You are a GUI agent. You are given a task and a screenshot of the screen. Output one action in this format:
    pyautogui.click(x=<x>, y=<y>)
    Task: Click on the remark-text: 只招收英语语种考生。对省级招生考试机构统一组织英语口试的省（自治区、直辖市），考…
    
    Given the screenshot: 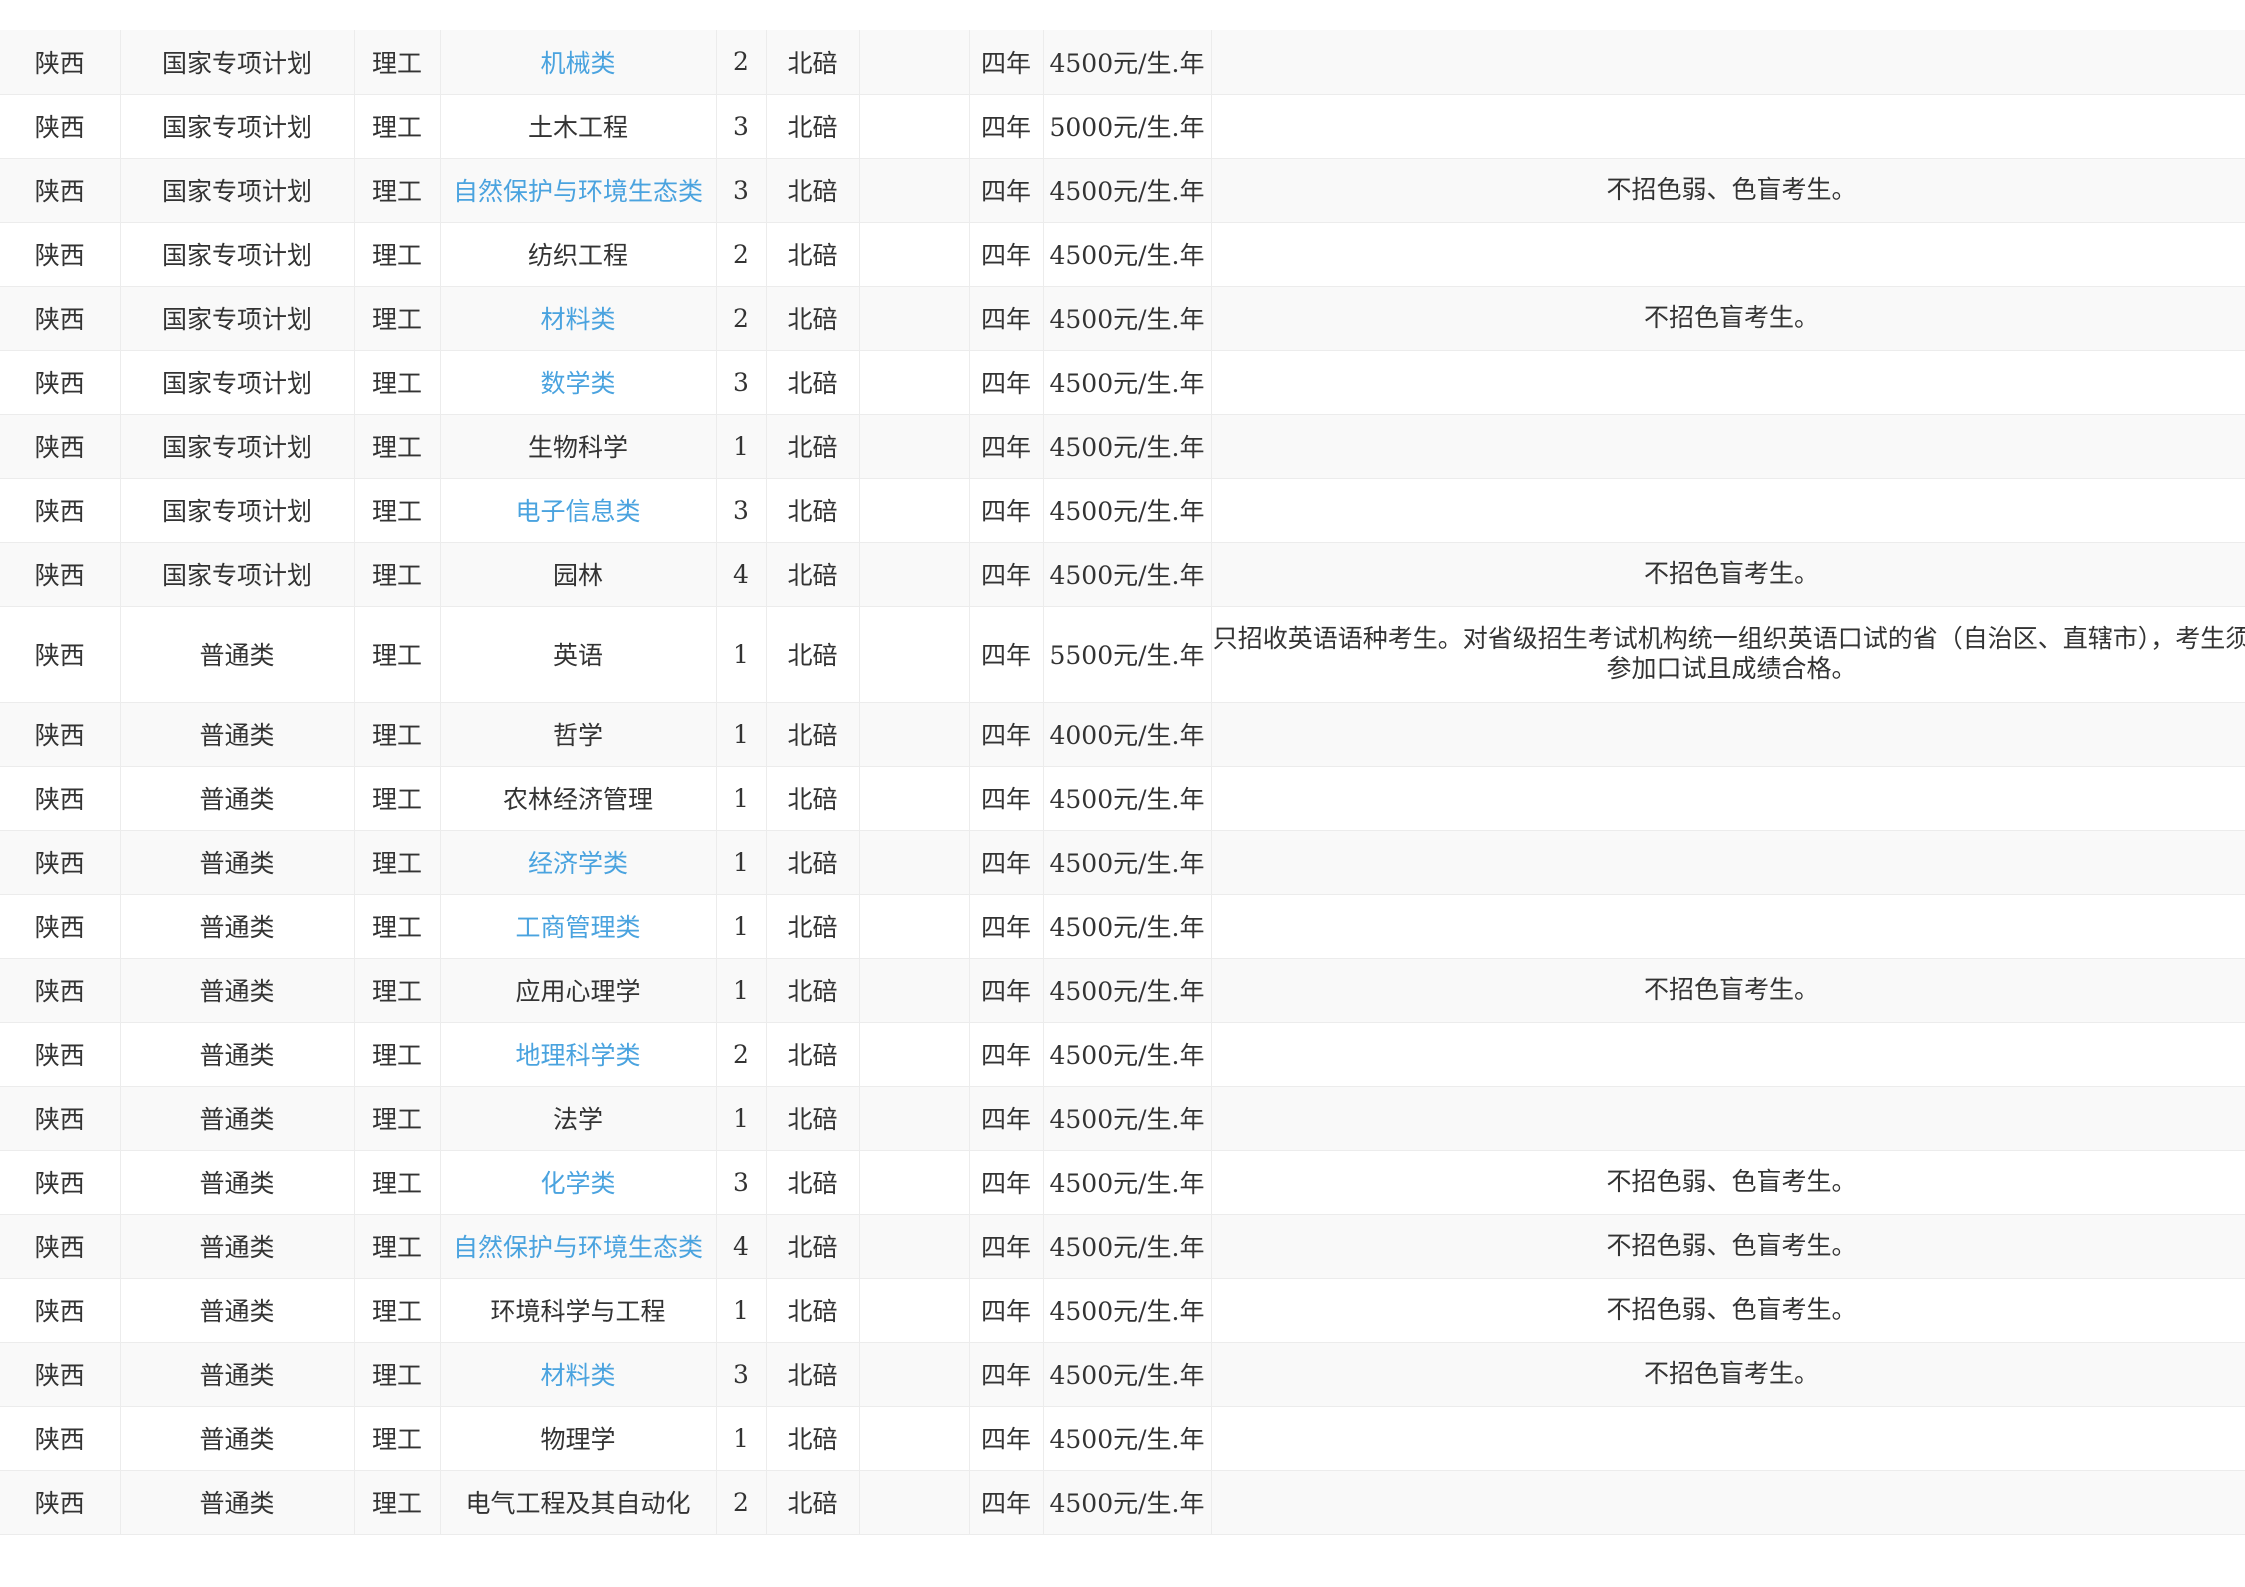 What is the action you would take?
    pyautogui.click(x=1728, y=653)
    